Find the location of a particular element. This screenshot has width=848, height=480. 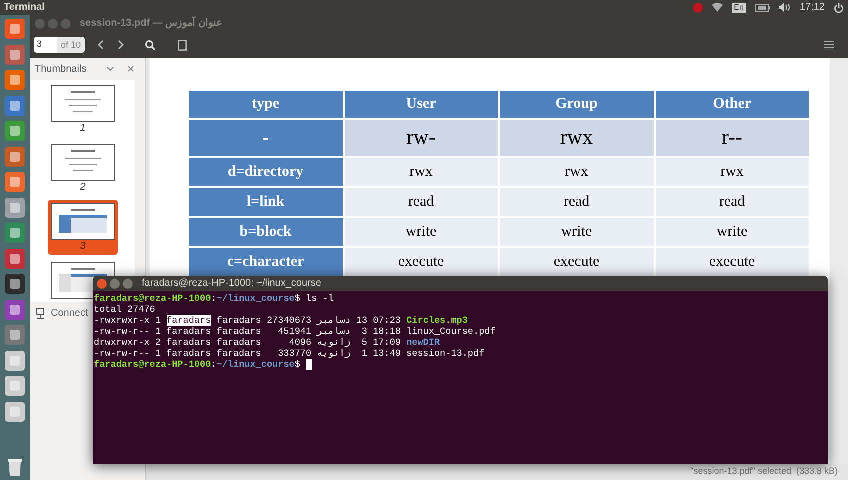

next-icon is located at coordinates (121, 45).